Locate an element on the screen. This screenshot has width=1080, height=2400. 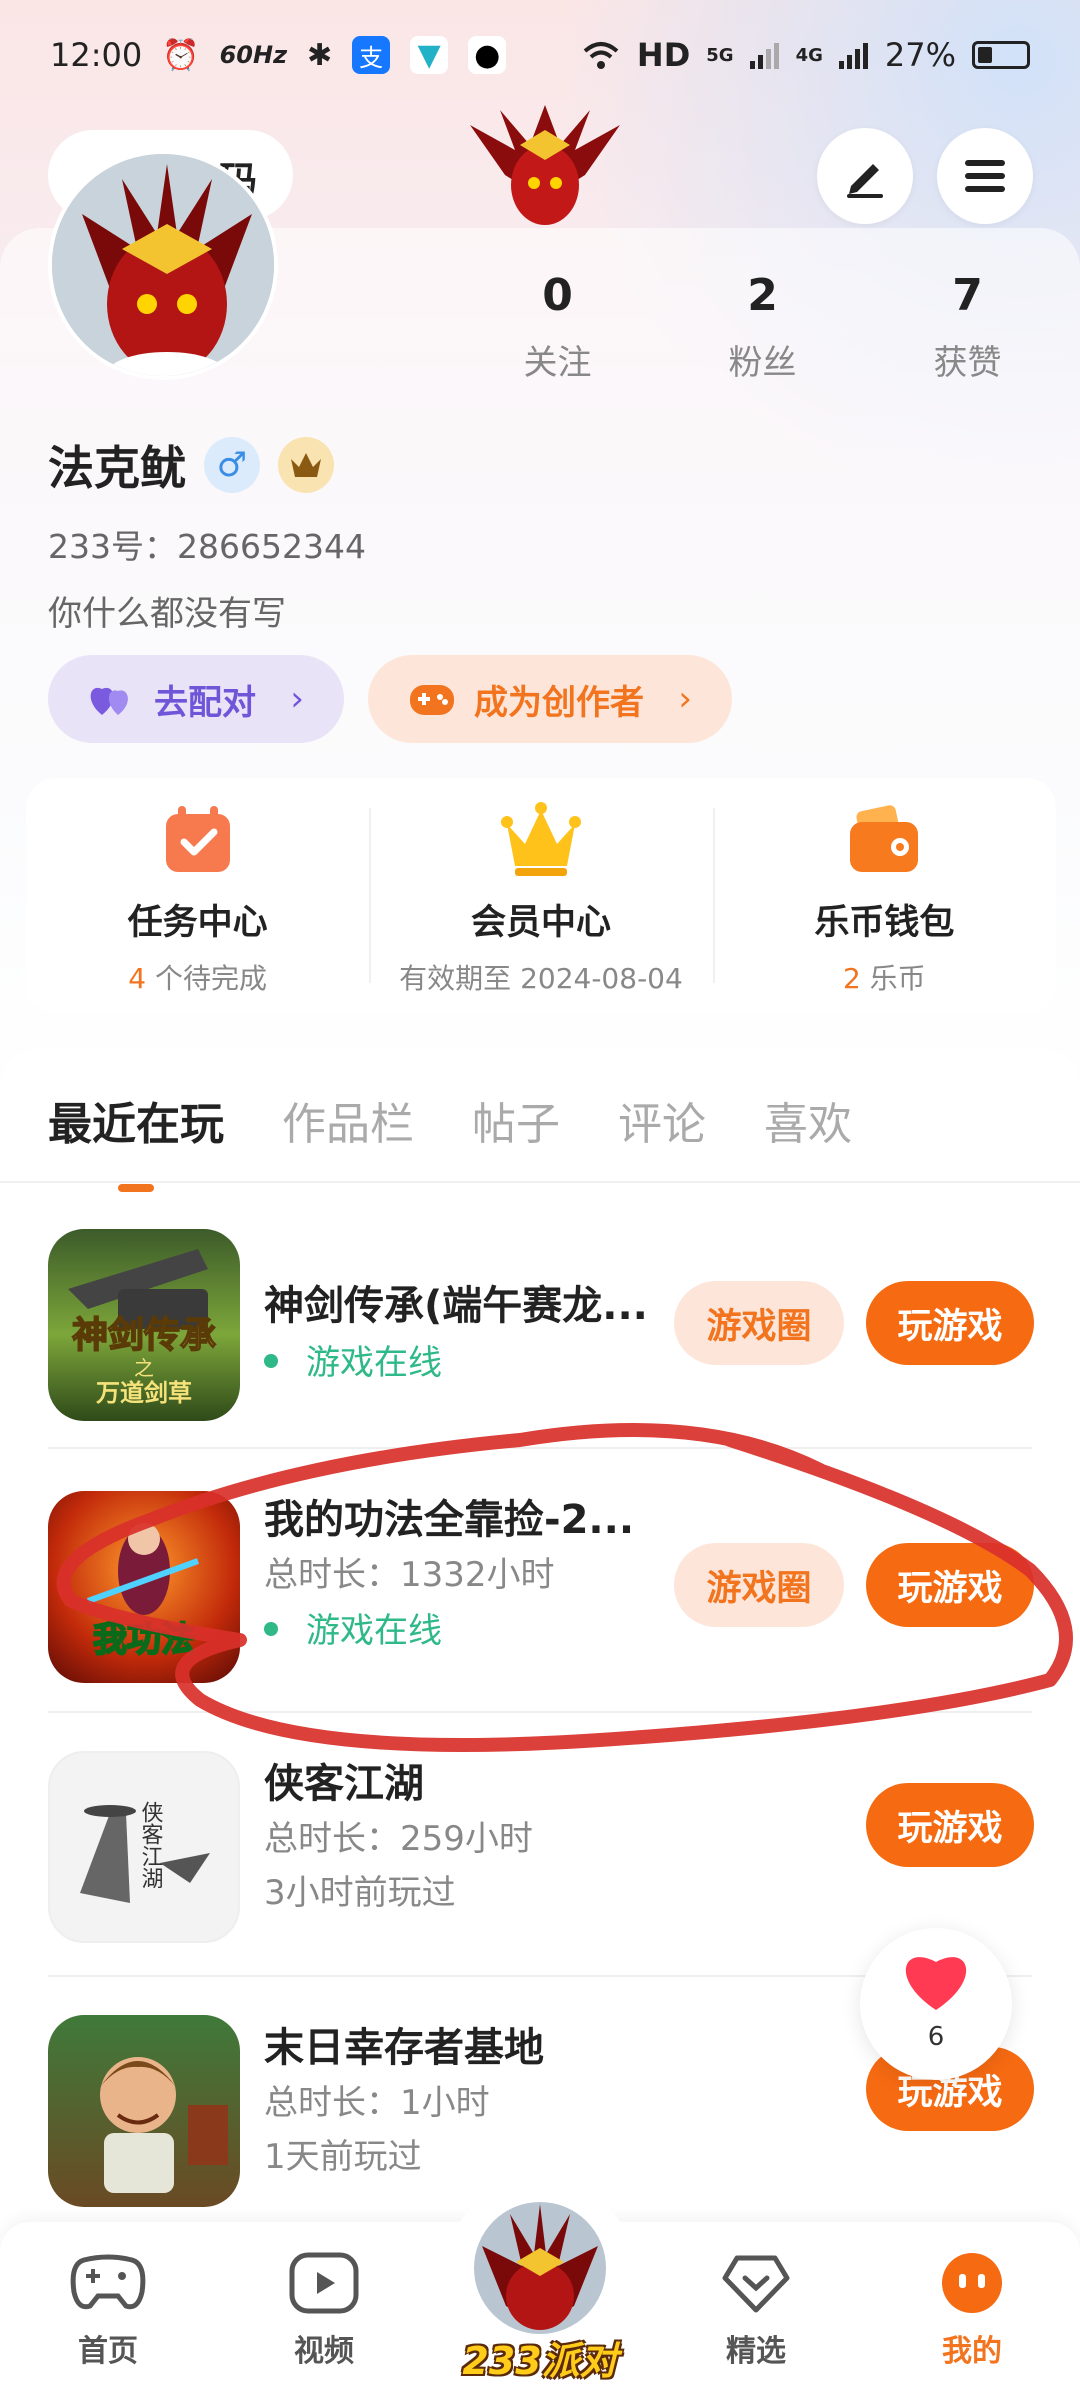
menu-button is located at coordinates (985, 176).